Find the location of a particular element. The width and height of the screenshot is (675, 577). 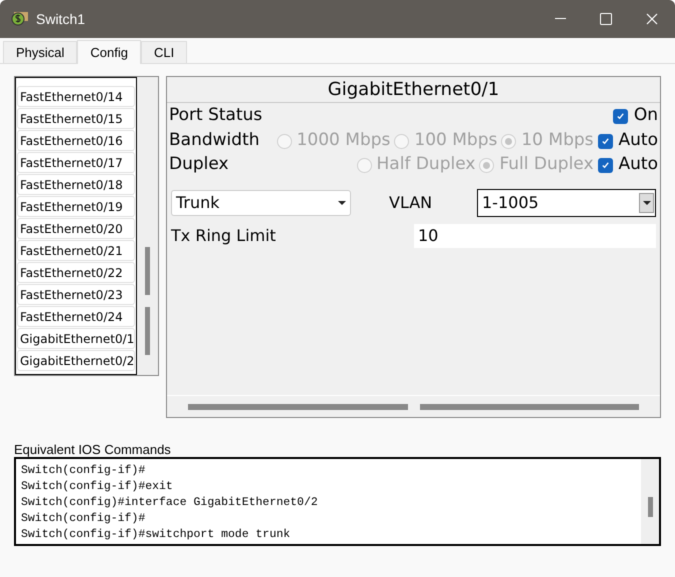

close-icon is located at coordinates (652, 19).